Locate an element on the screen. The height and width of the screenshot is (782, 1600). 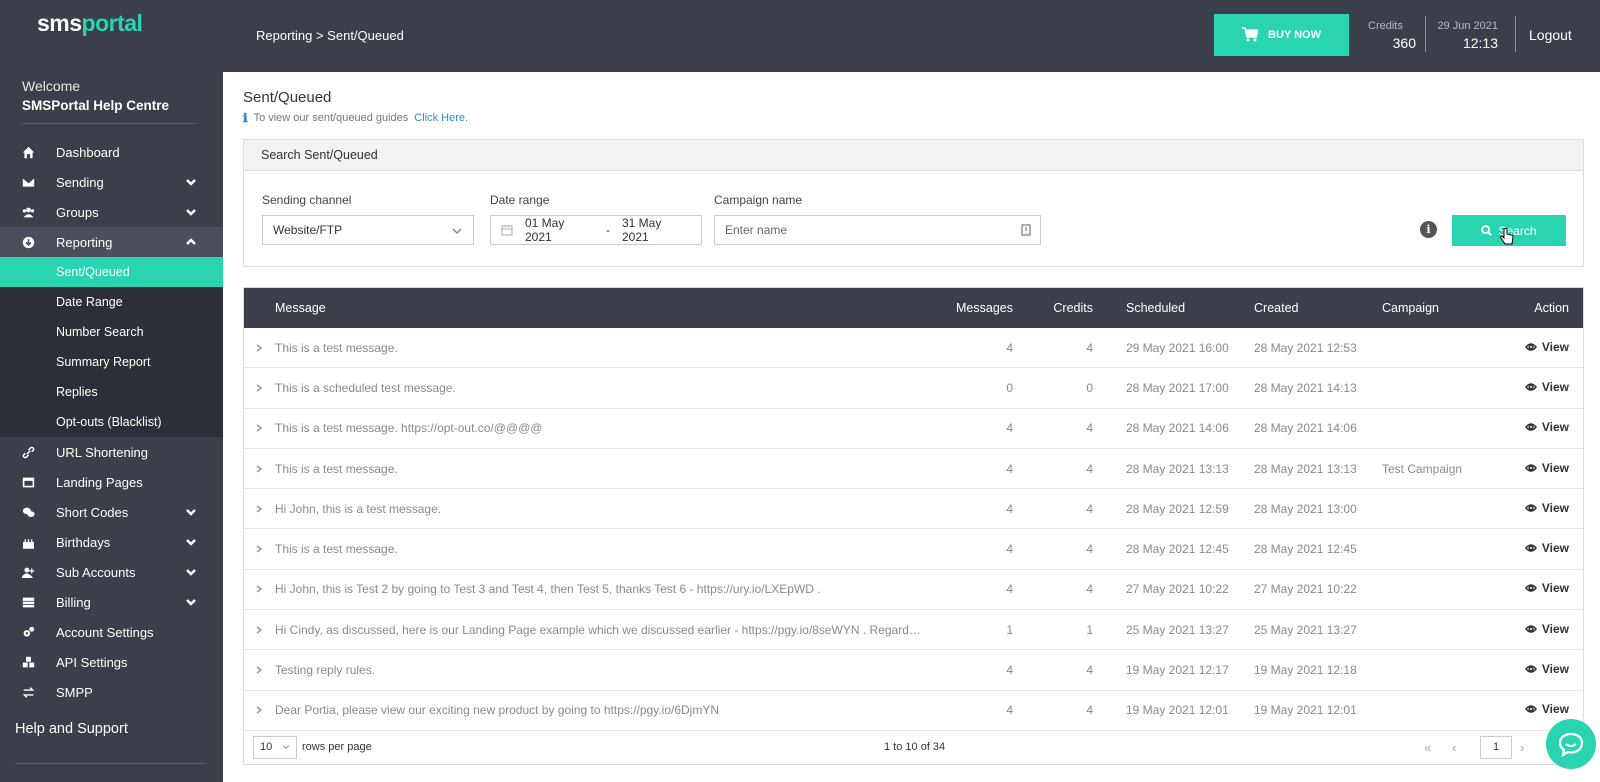
buy-now-button: BUY NOW is located at coordinates (1281, 35).